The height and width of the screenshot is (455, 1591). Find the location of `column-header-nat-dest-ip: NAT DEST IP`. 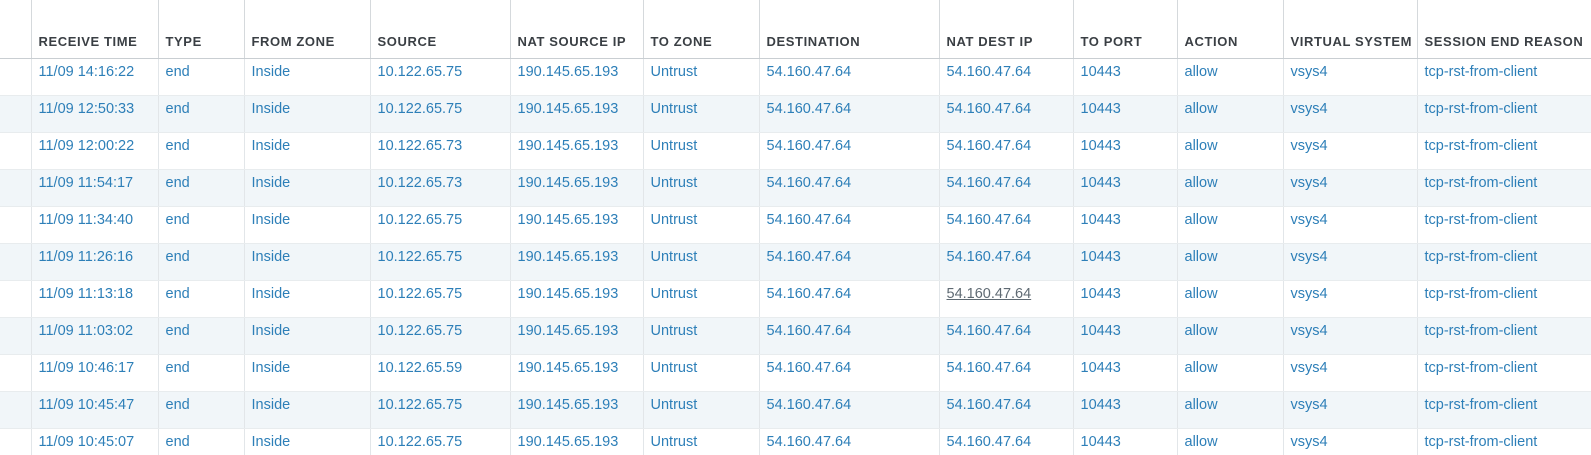

column-header-nat-dest-ip: NAT DEST IP is located at coordinates (1005, 29).